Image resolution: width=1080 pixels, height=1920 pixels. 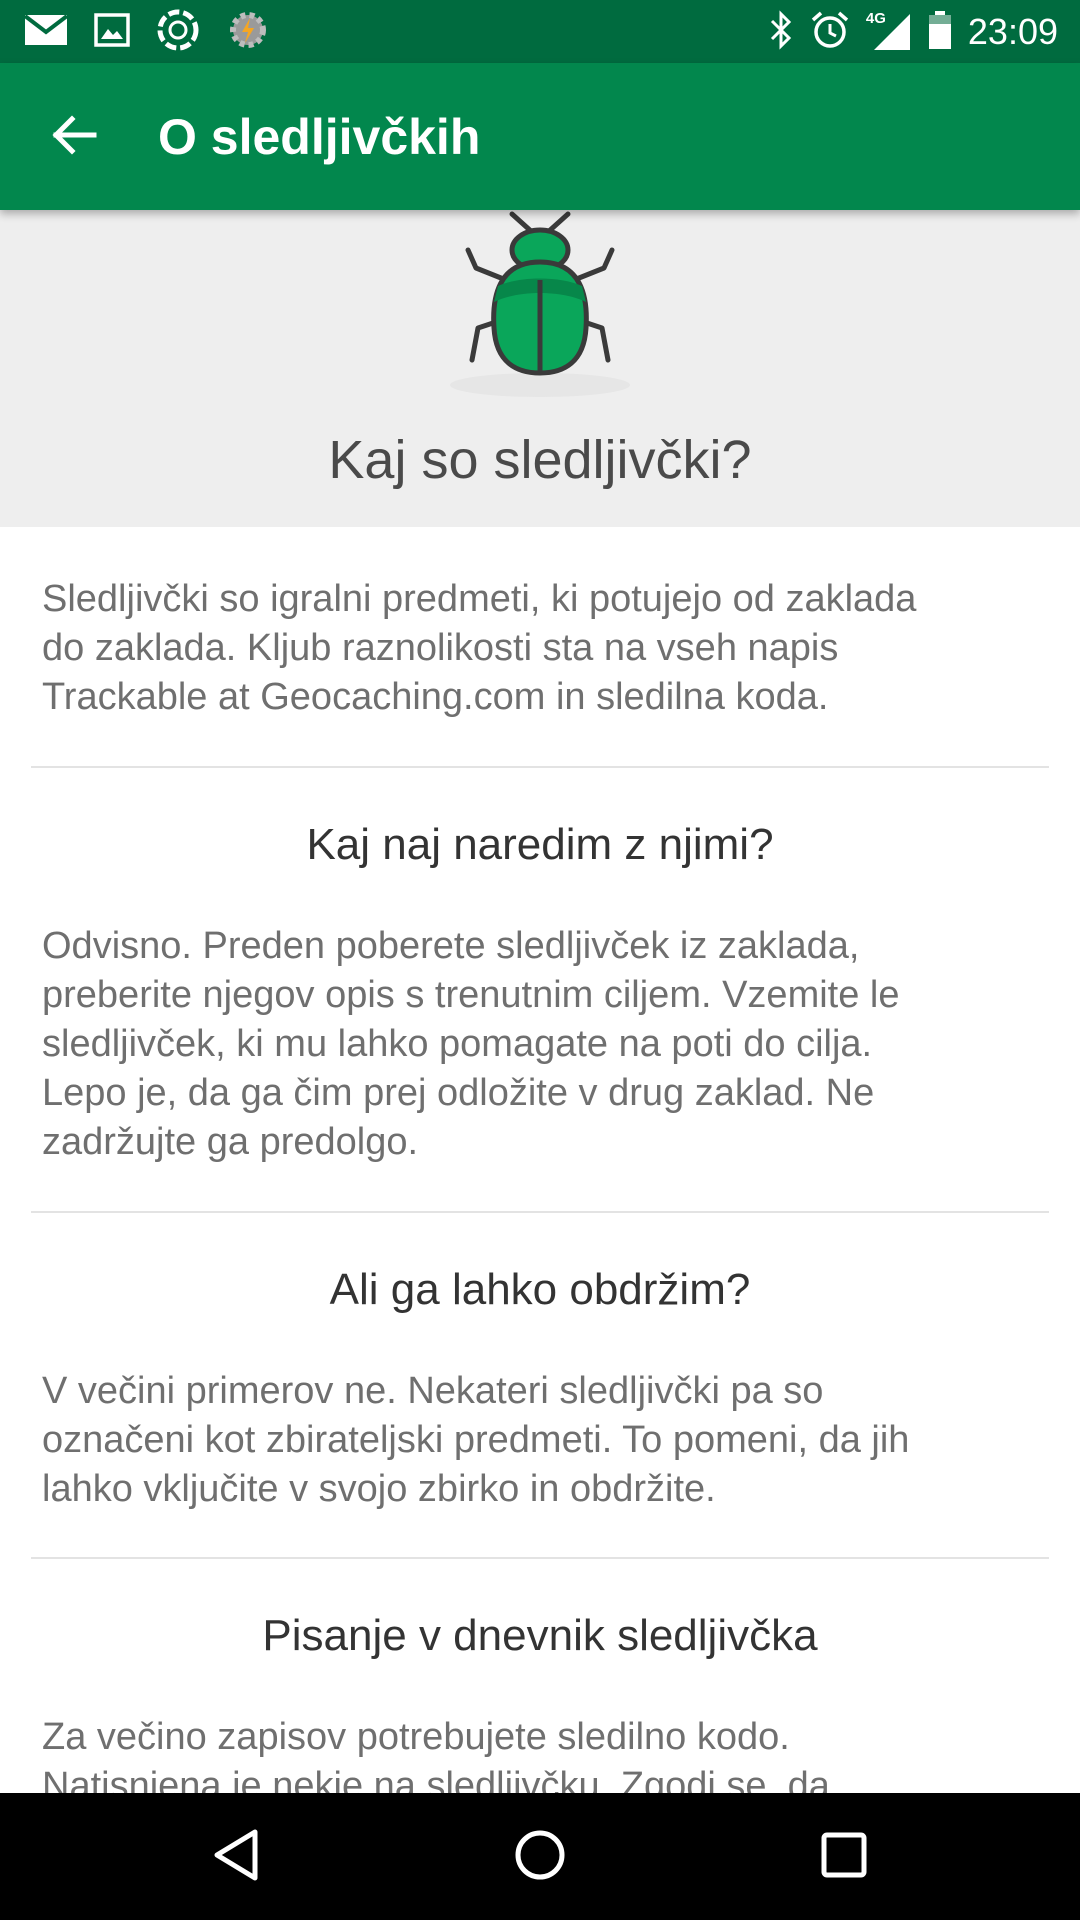 I want to click on back-button, so click(x=74, y=137).